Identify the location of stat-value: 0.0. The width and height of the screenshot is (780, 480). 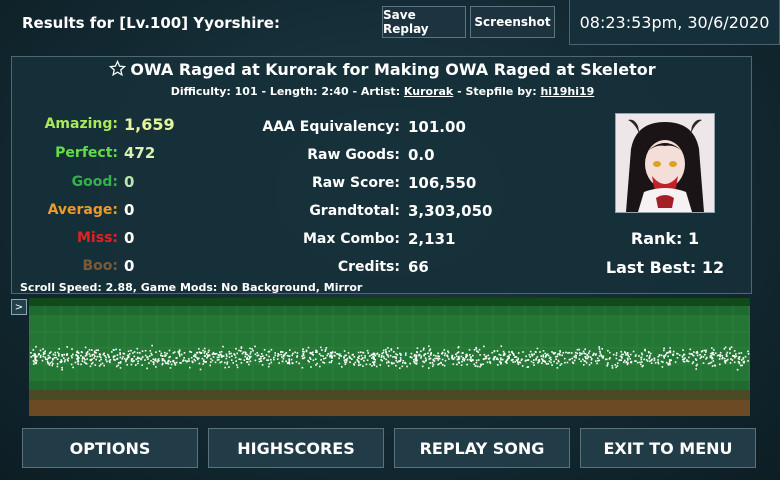
(421, 155).